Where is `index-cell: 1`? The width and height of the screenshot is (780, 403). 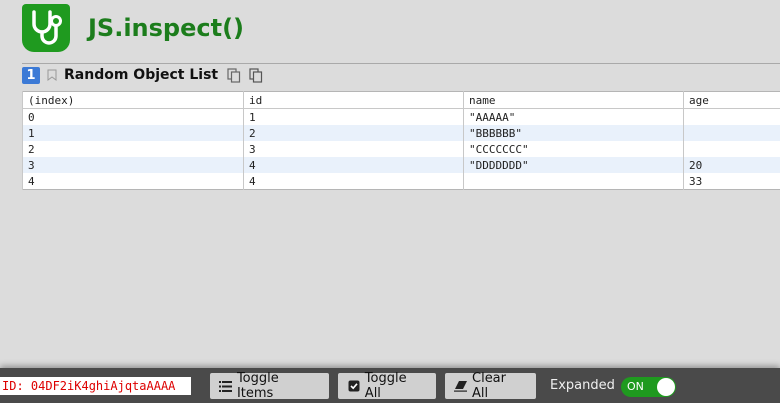
index-cell: 1 is located at coordinates (133, 133).